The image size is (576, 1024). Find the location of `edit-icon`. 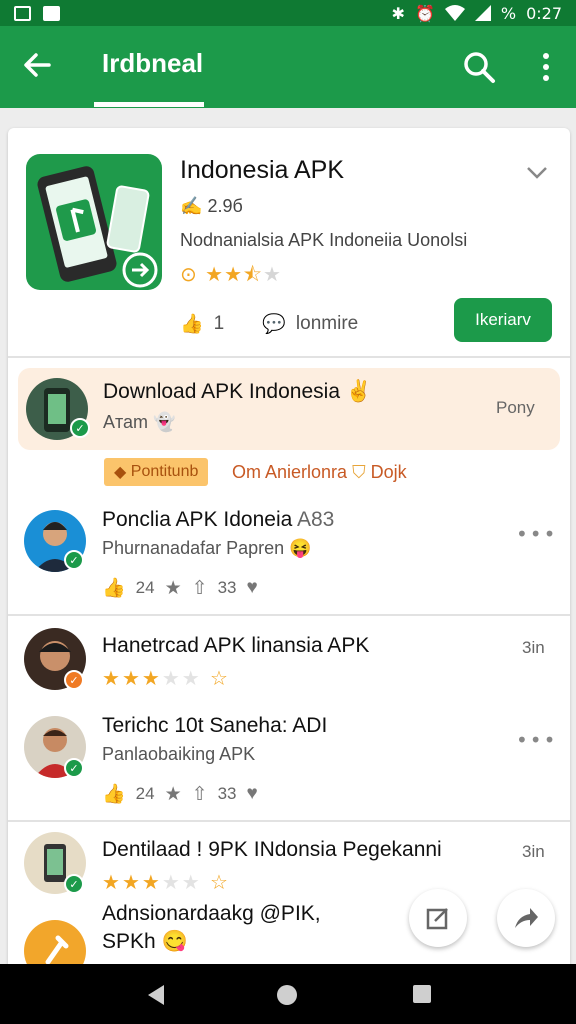

edit-icon is located at coordinates (437, 919).